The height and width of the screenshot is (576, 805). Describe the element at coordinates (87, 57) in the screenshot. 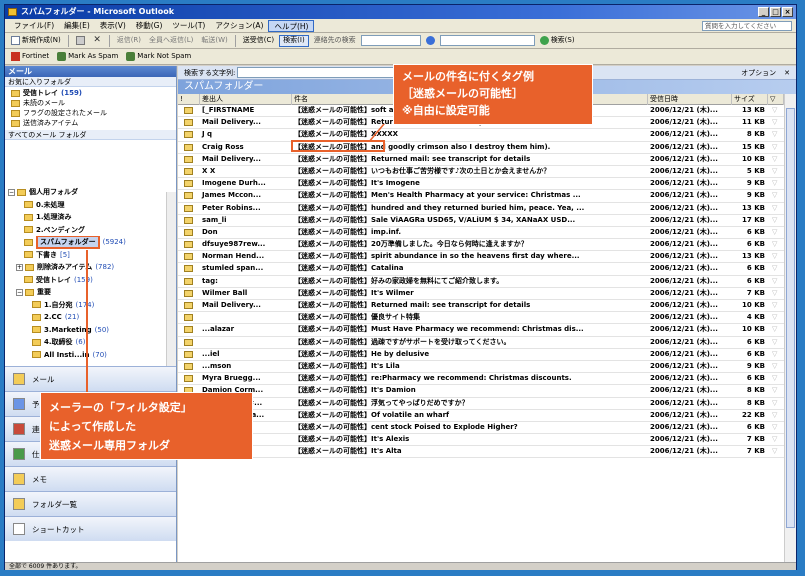

I see `mark-as-spam-button: Mark As Spam` at that location.